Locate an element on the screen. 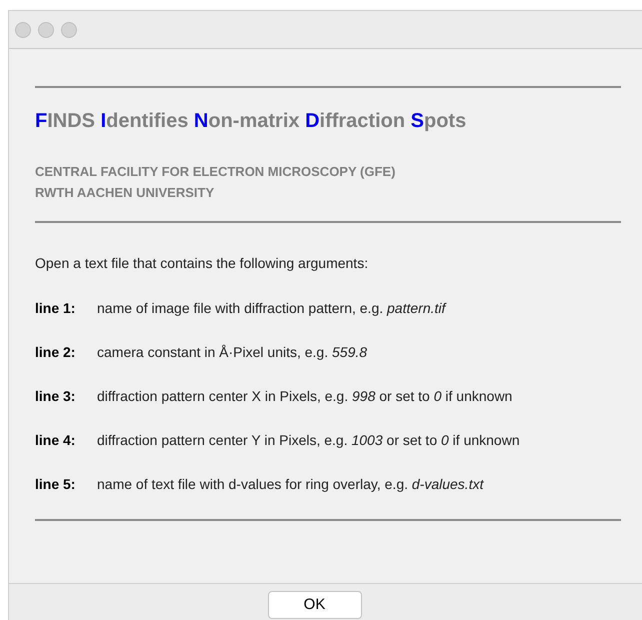 This screenshot has width=642, height=620. argument-description: diffraction pattern center X in Pixels, e.g. 998 or set to 0 if unknown is located at coordinates (304, 396).